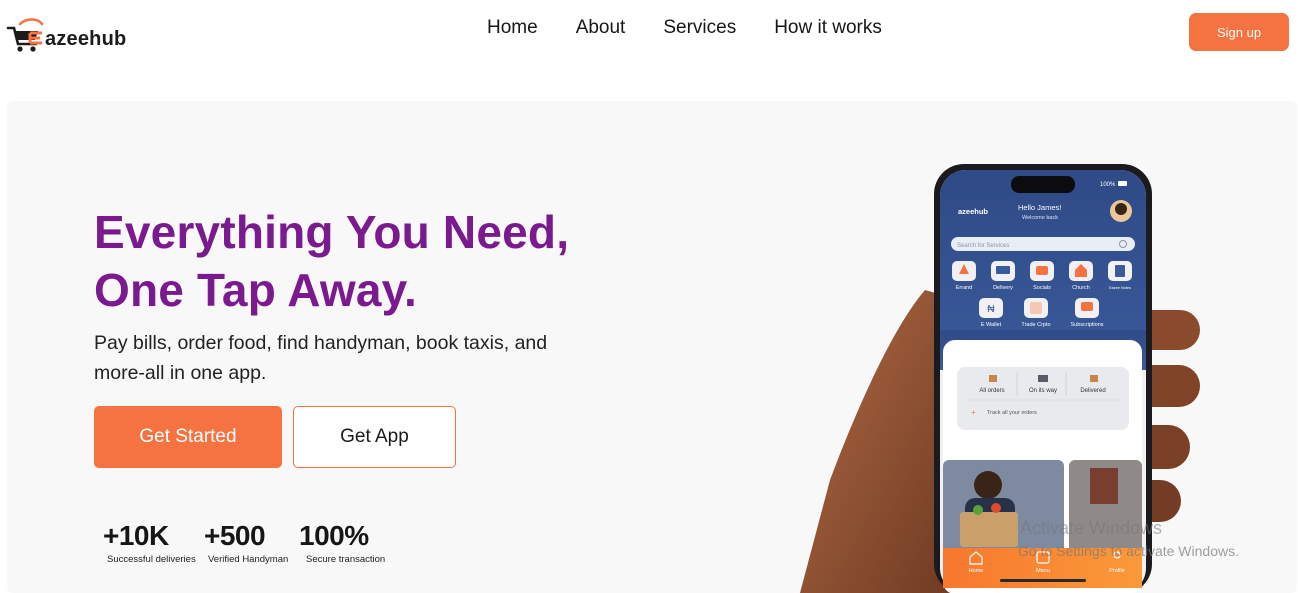  What do you see at coordinates (991, 325) in the screenshot?
I see `service-label: E Wallet` at bounding box center [991, 325].